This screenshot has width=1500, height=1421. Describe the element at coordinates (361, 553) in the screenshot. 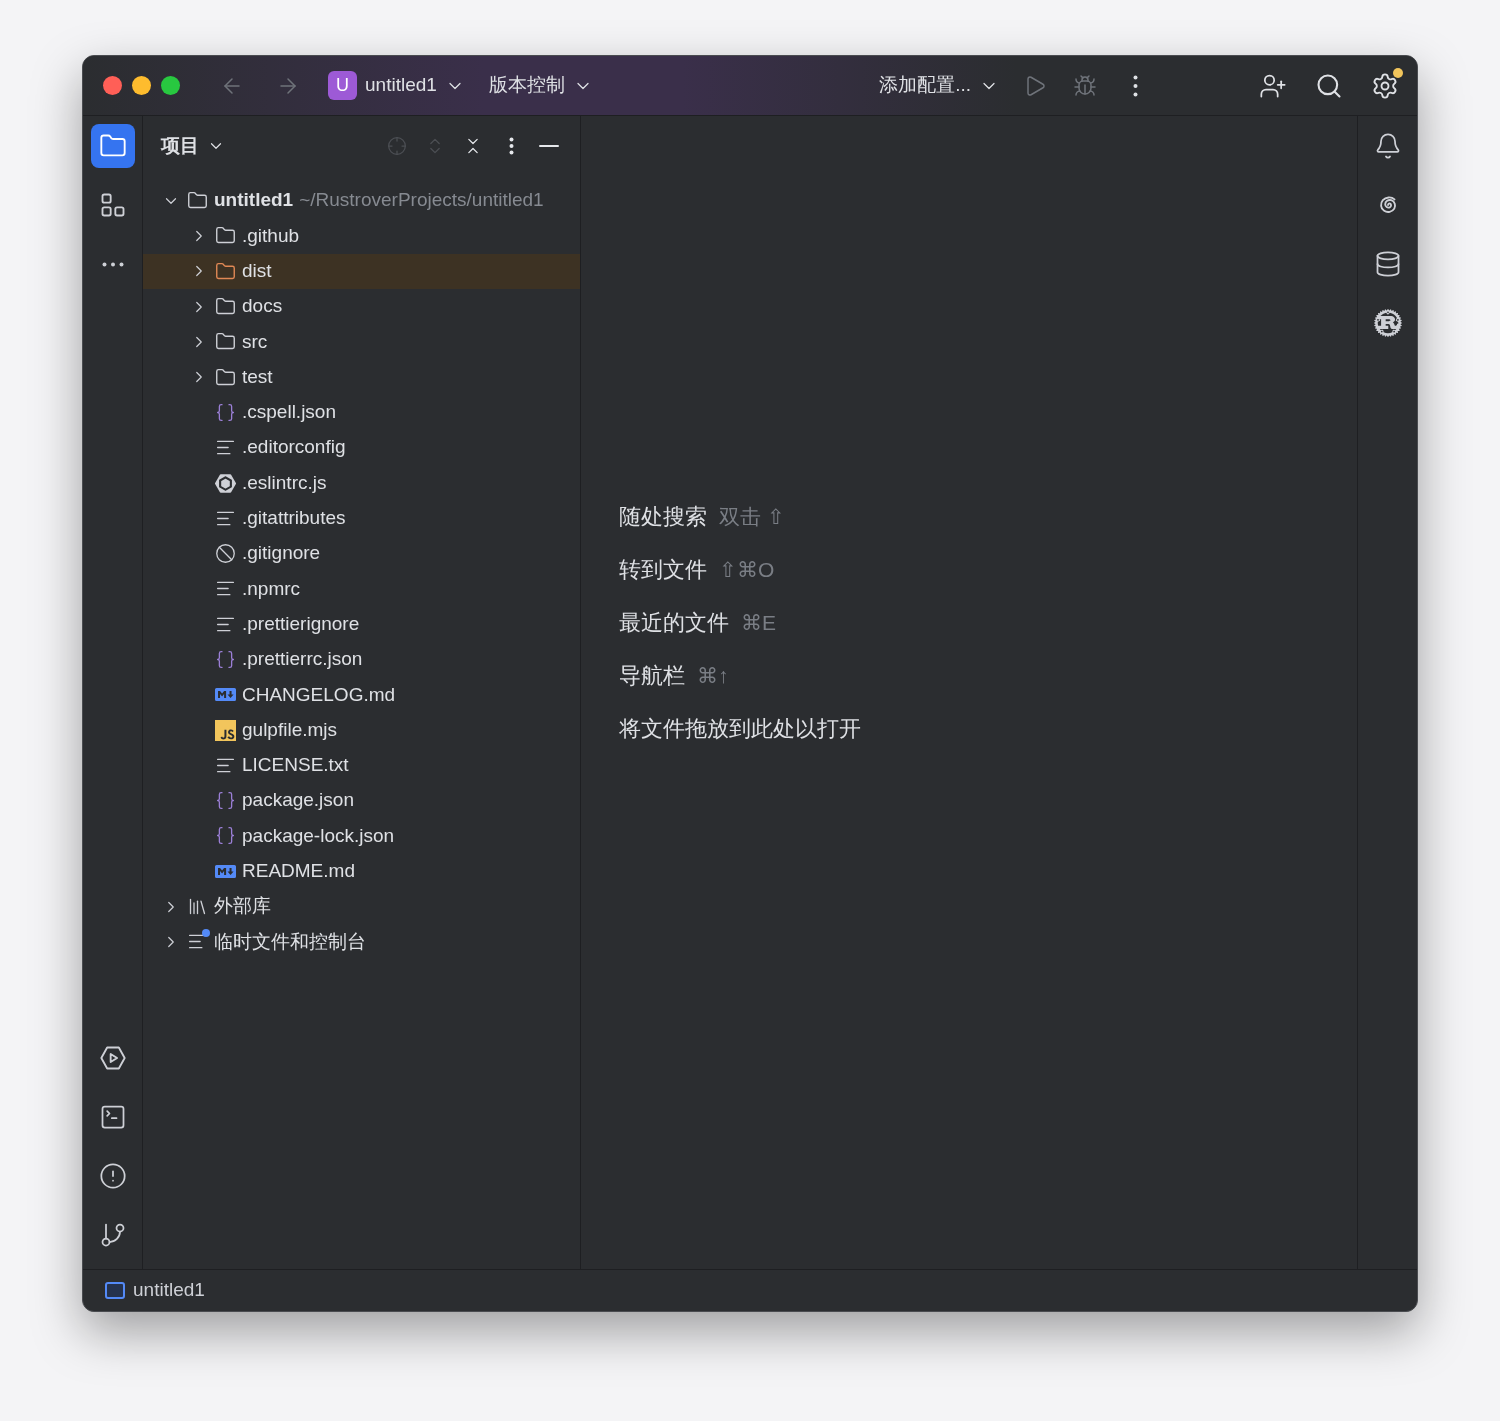

I see `tree-row: .gitignore` at that location.